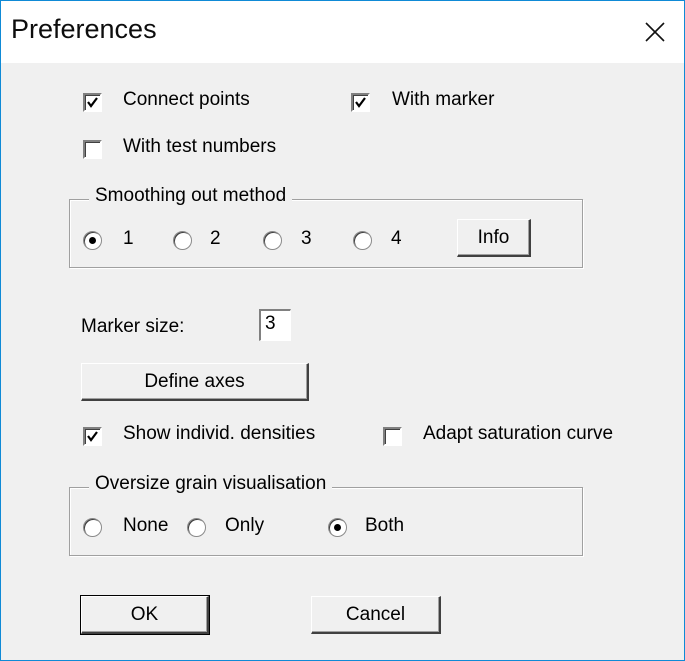 The image size is (685, 661). Describe the element at coordinates (215, 239) in the screenshot. I see `smoothing-radio-2-label: 2` at that location.